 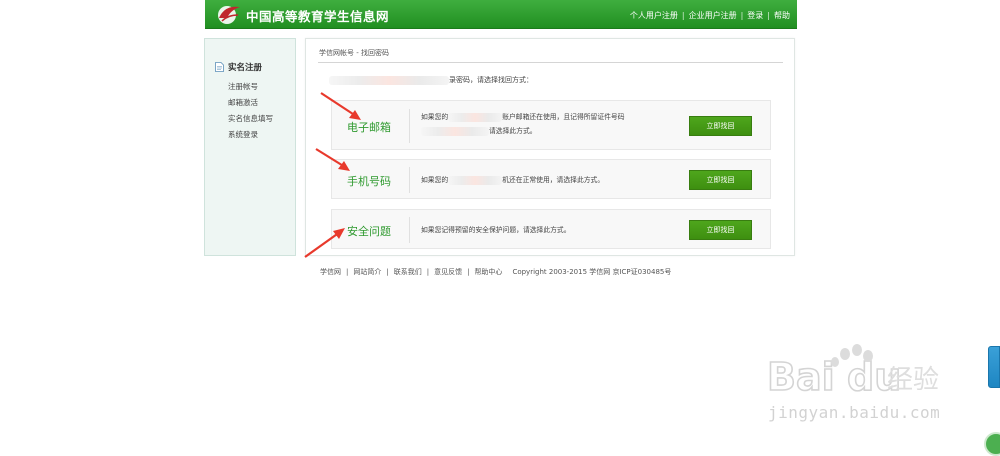 I want to click on email-retrieve-button: 立即找回, so click(x=720, y=126).